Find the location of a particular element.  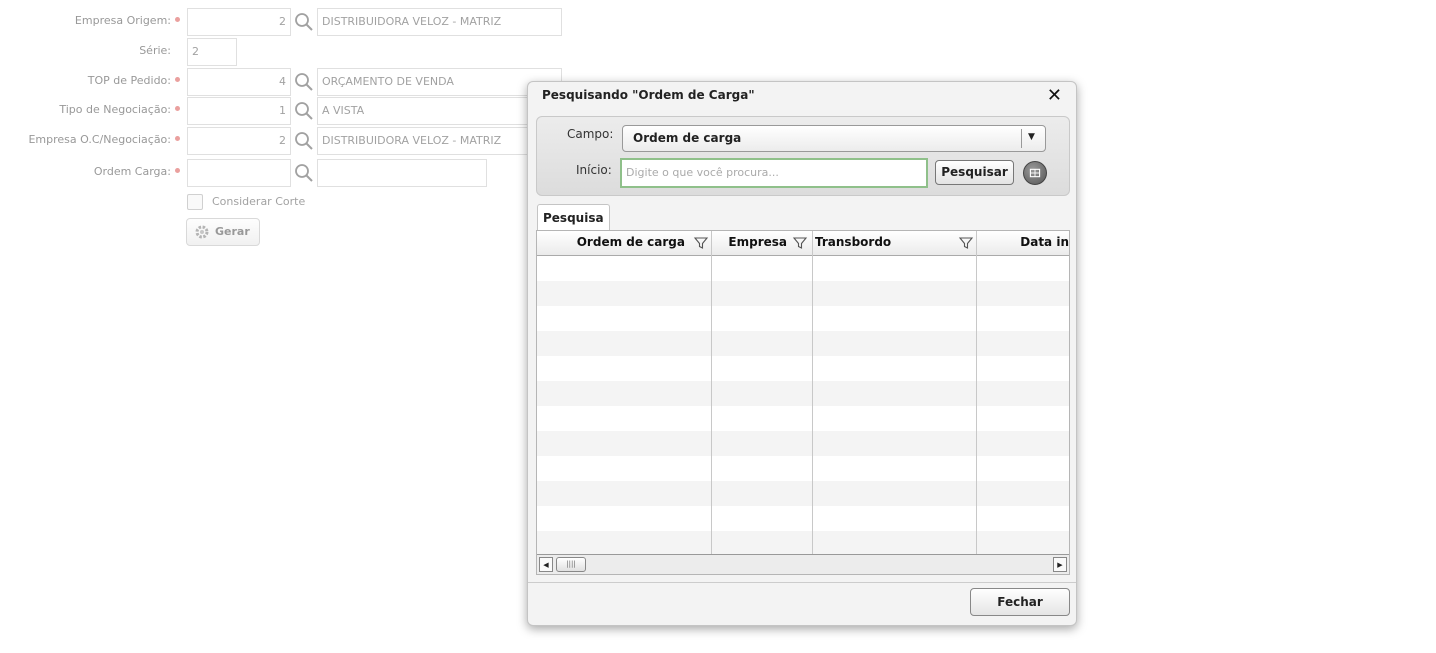

label-top-pedido: TOP de Pedido: is located at coordinates (129, 80).